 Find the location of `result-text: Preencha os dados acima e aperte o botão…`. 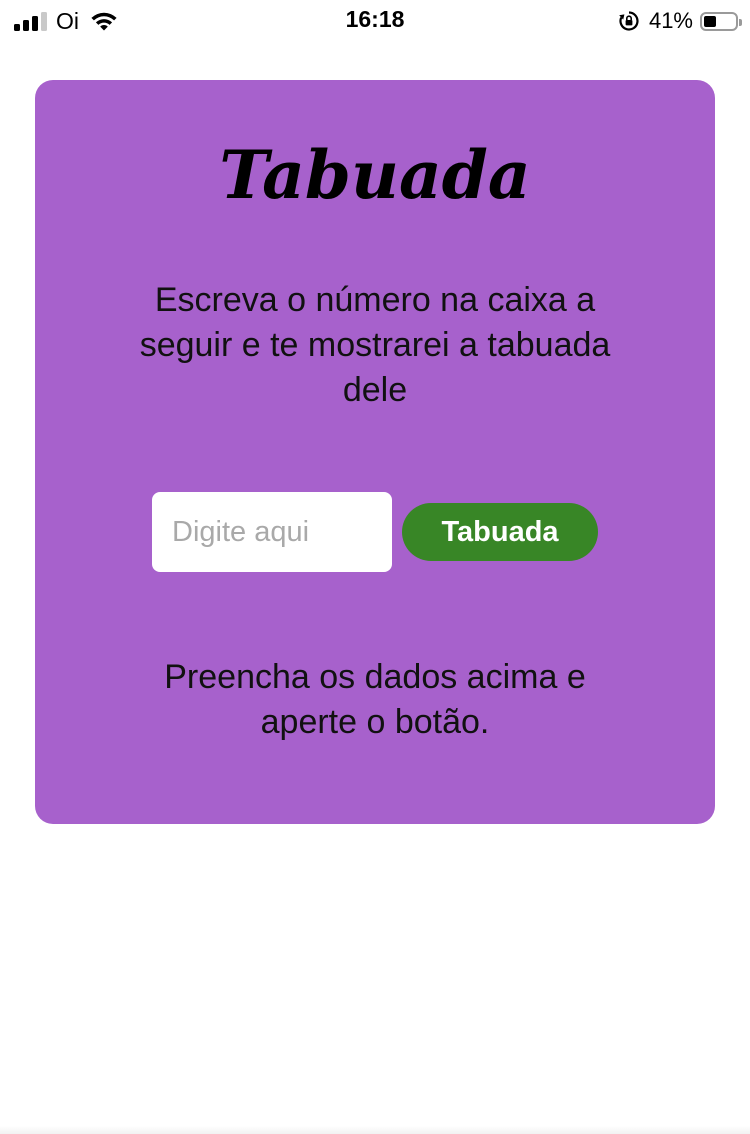

result-text: Preencha os dados acima e aperte o botão… is located at coordinates (375, 699).